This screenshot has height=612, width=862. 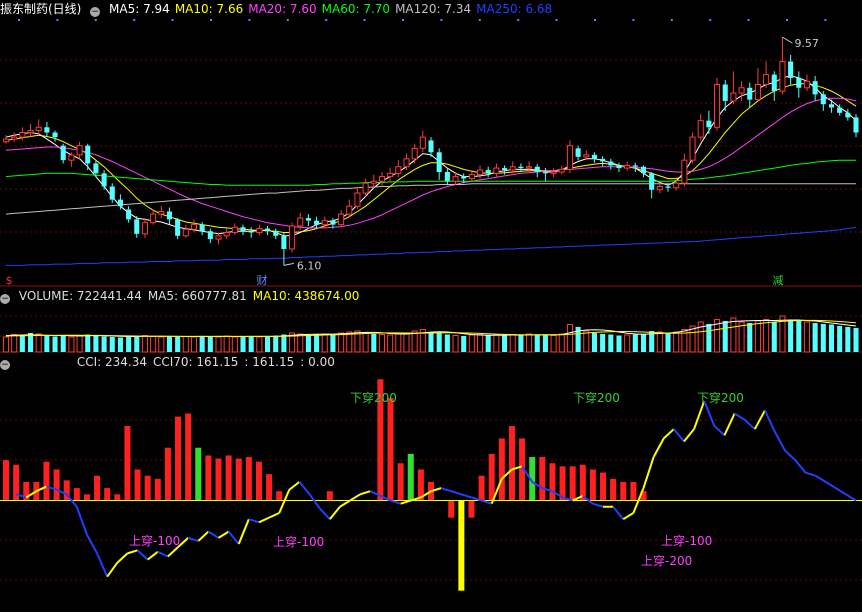 What do you see at coordinates (666, 560) in the screenshot?
I see `cci-annotation: 上穿-200` at bounding box center [666, 560].